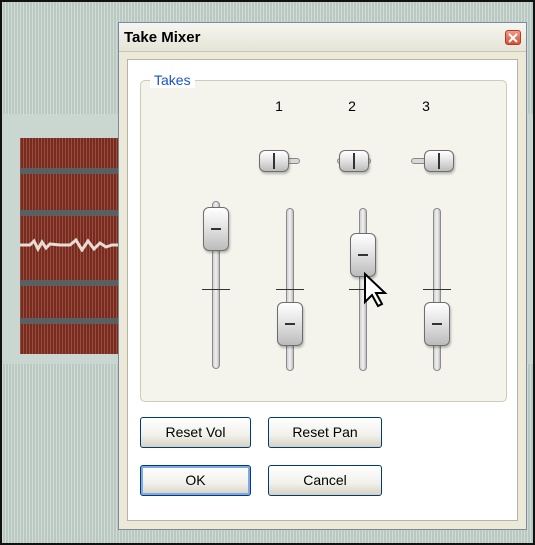 The width and height of the screenshot is (535, 545). What do you see at coordinates (376, 290) in the screenshot?
I see `mouse-pointer-icon` at bounding box center [376, 290].